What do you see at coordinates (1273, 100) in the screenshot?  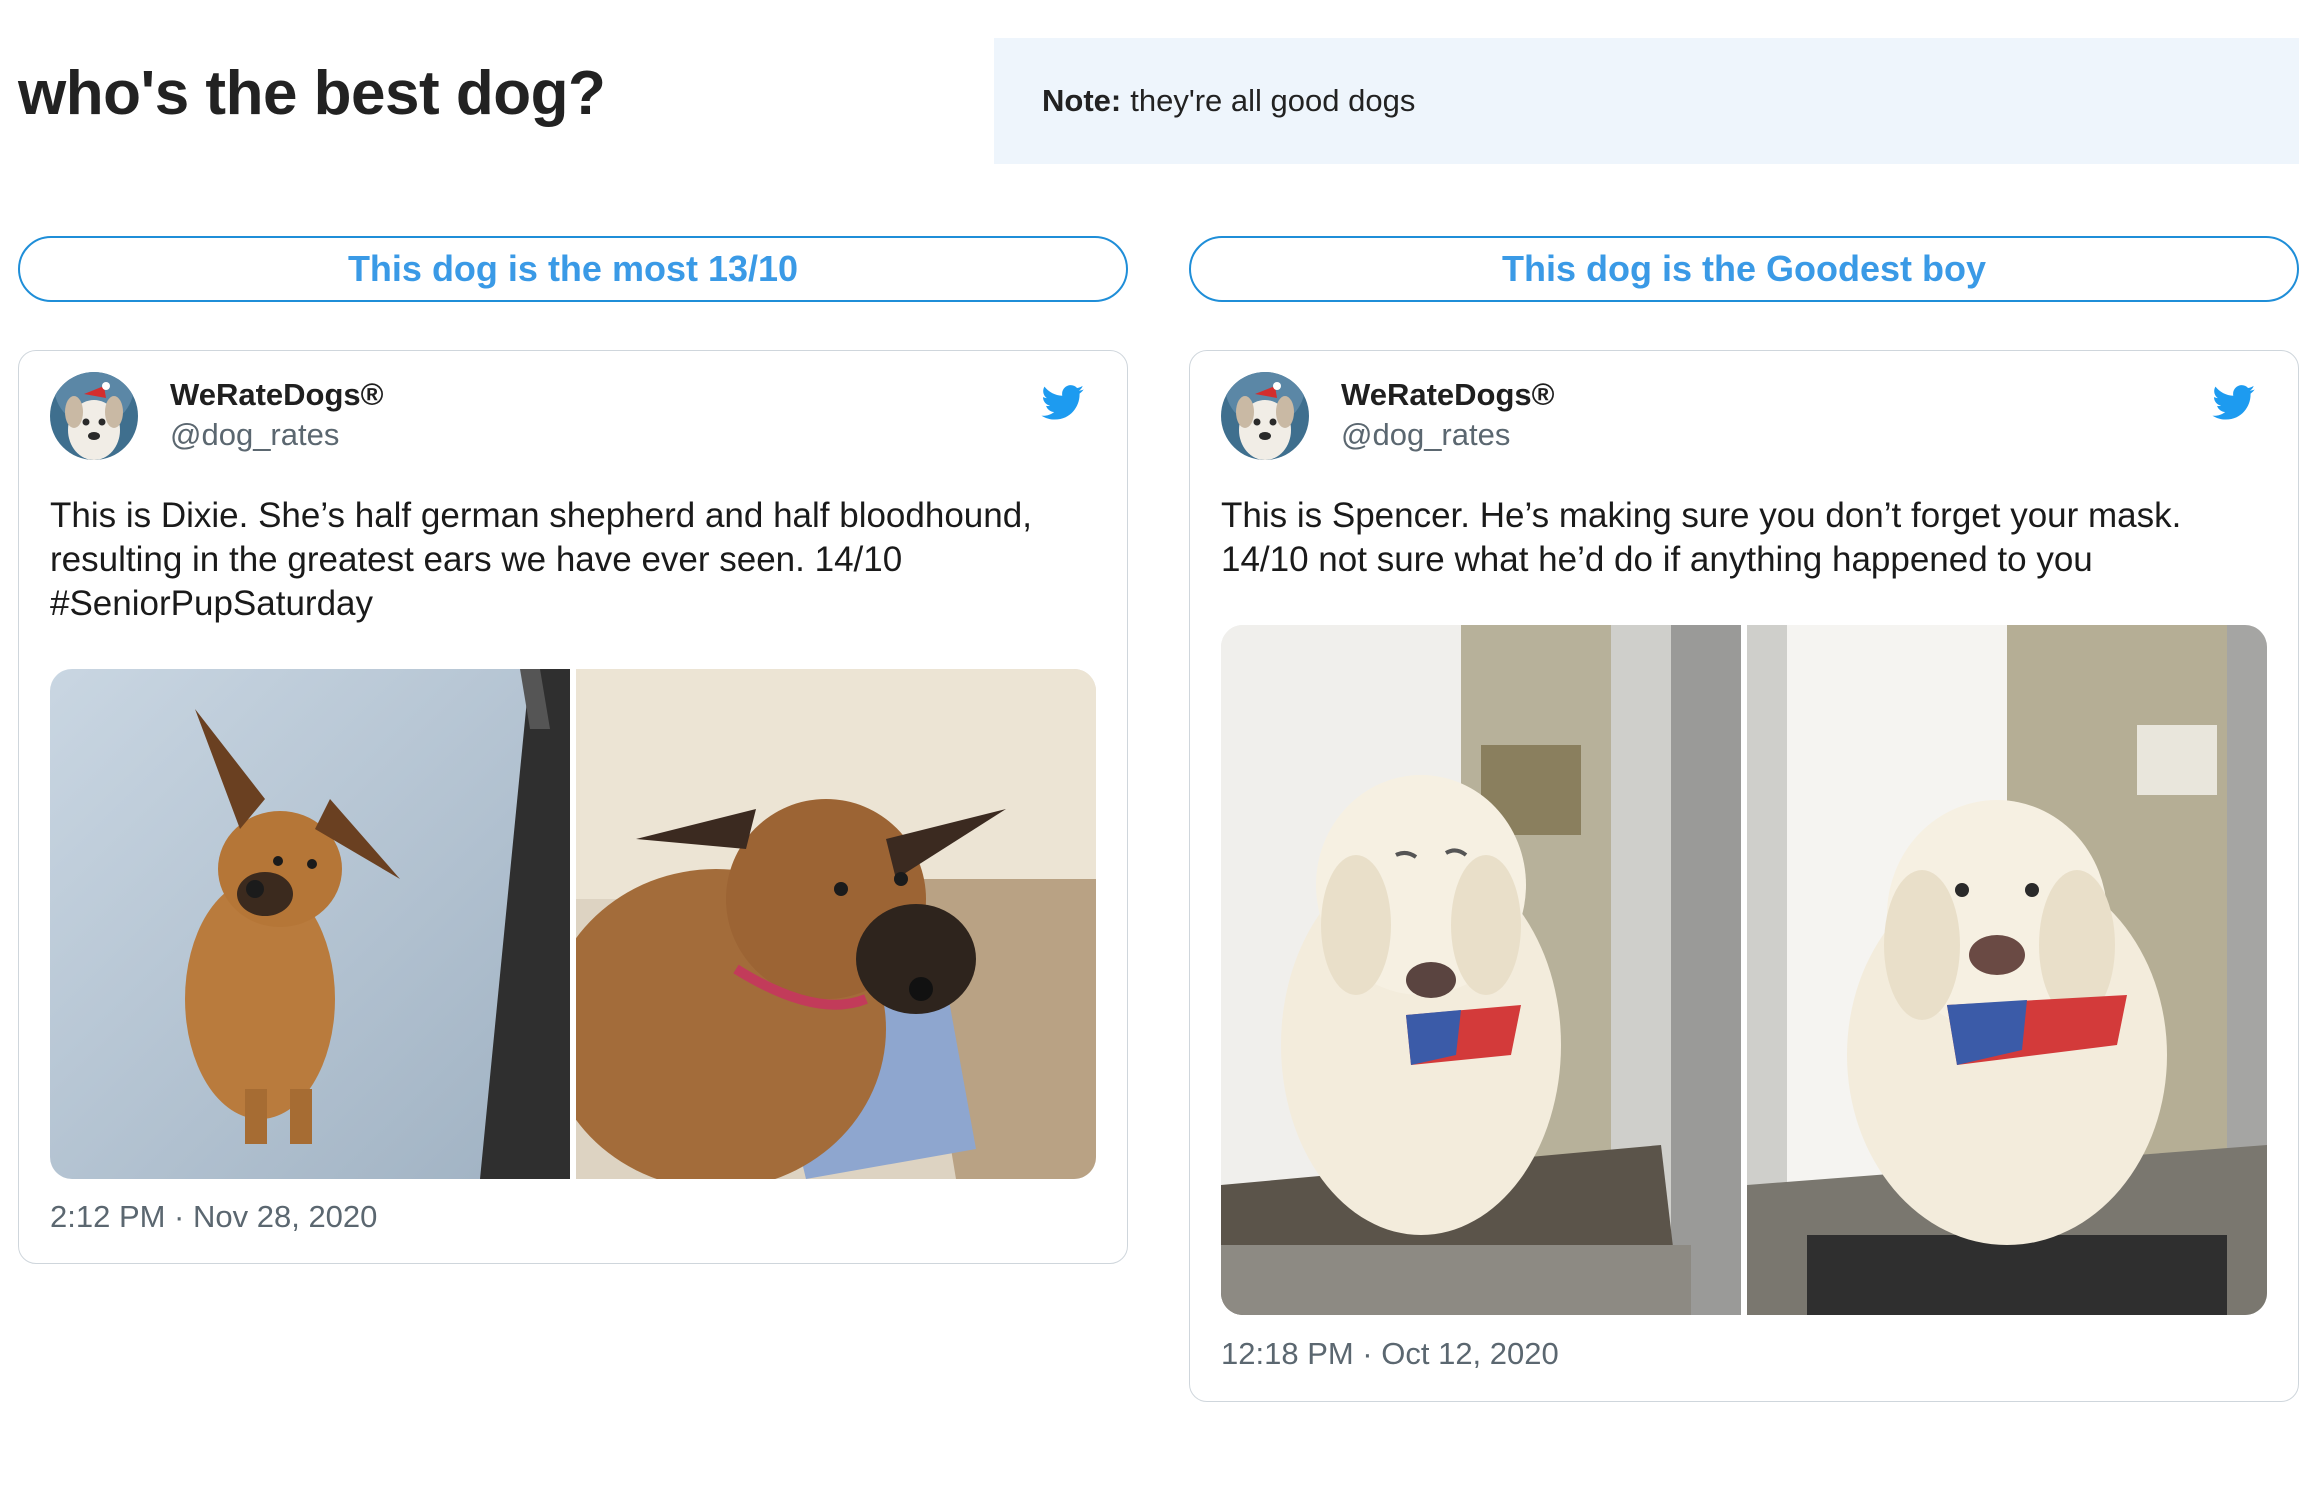 I see `note-text: they're all good dogs` at bounding box center [1273, 100].